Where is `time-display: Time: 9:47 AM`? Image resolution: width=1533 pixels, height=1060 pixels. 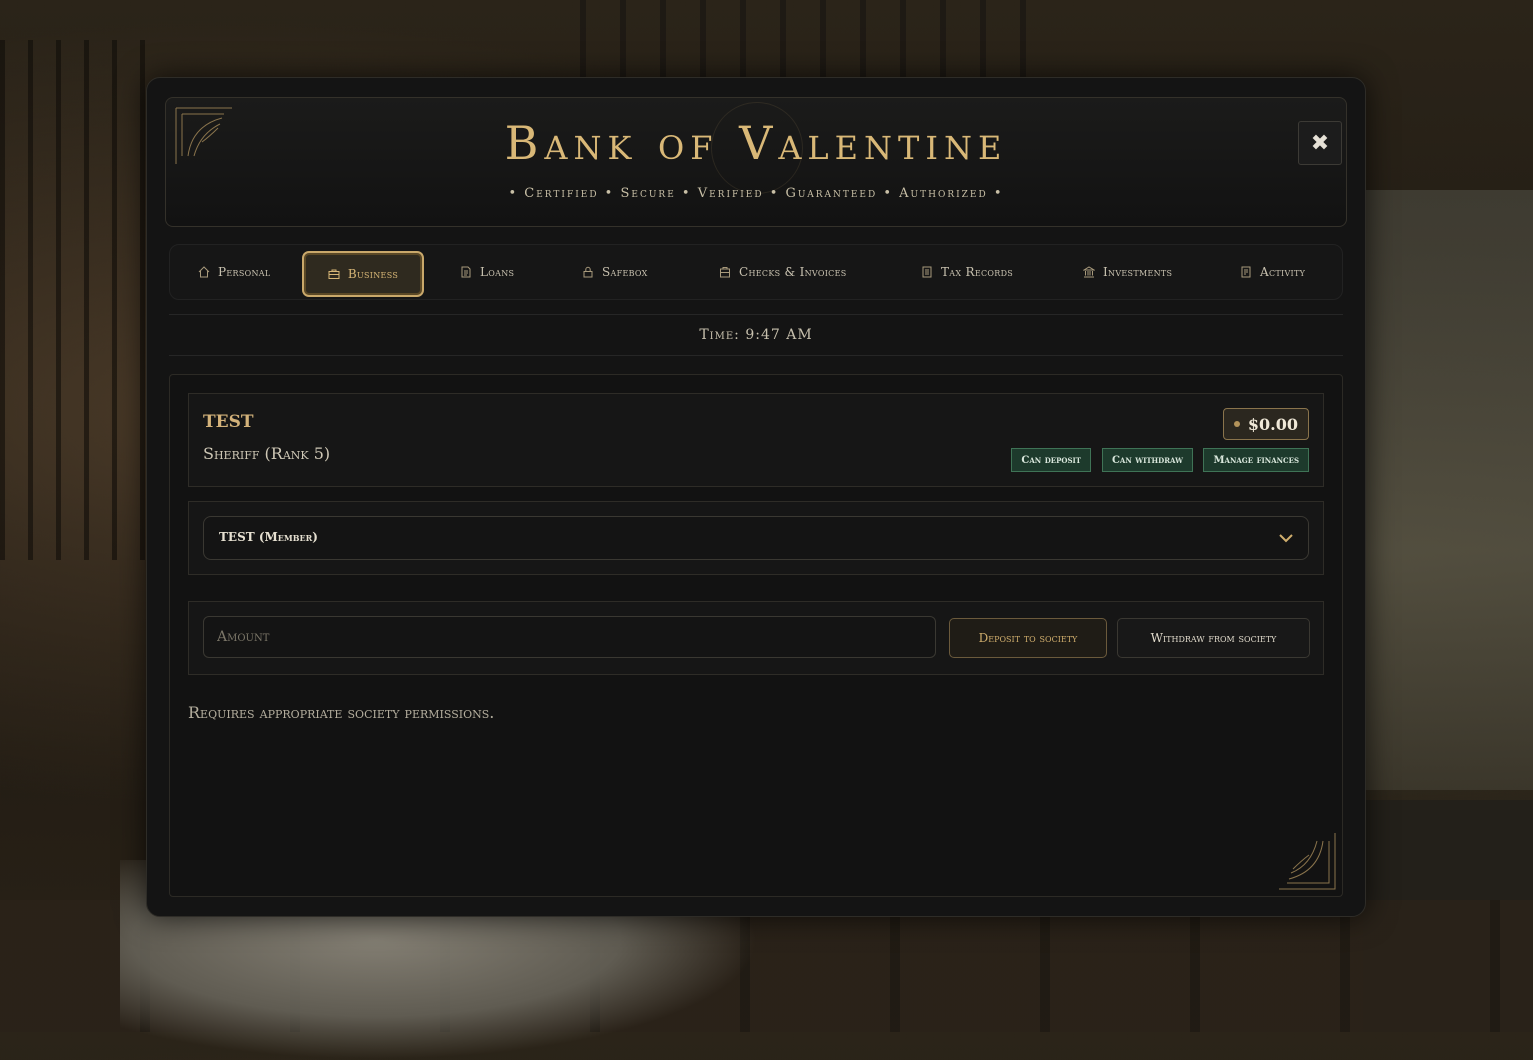
time-display: Time: 9:47 AM is located at coordinates (756, 335).